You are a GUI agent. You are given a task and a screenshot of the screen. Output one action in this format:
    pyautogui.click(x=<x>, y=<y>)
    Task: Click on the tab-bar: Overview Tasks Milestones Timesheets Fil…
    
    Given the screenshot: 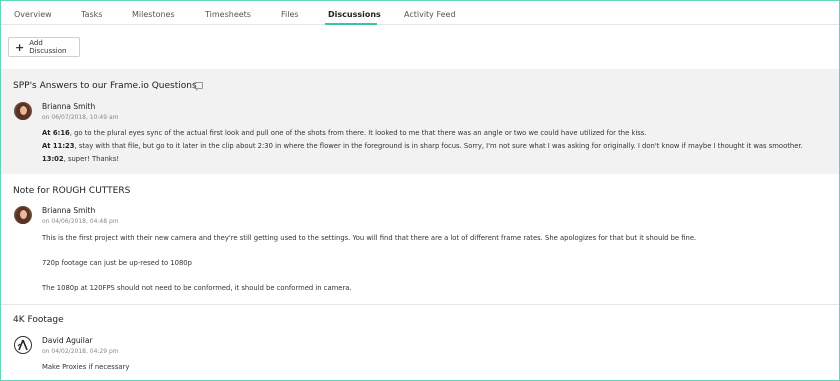 What is the action you would take?
    pyautogui.click(x=420, y=13)
    